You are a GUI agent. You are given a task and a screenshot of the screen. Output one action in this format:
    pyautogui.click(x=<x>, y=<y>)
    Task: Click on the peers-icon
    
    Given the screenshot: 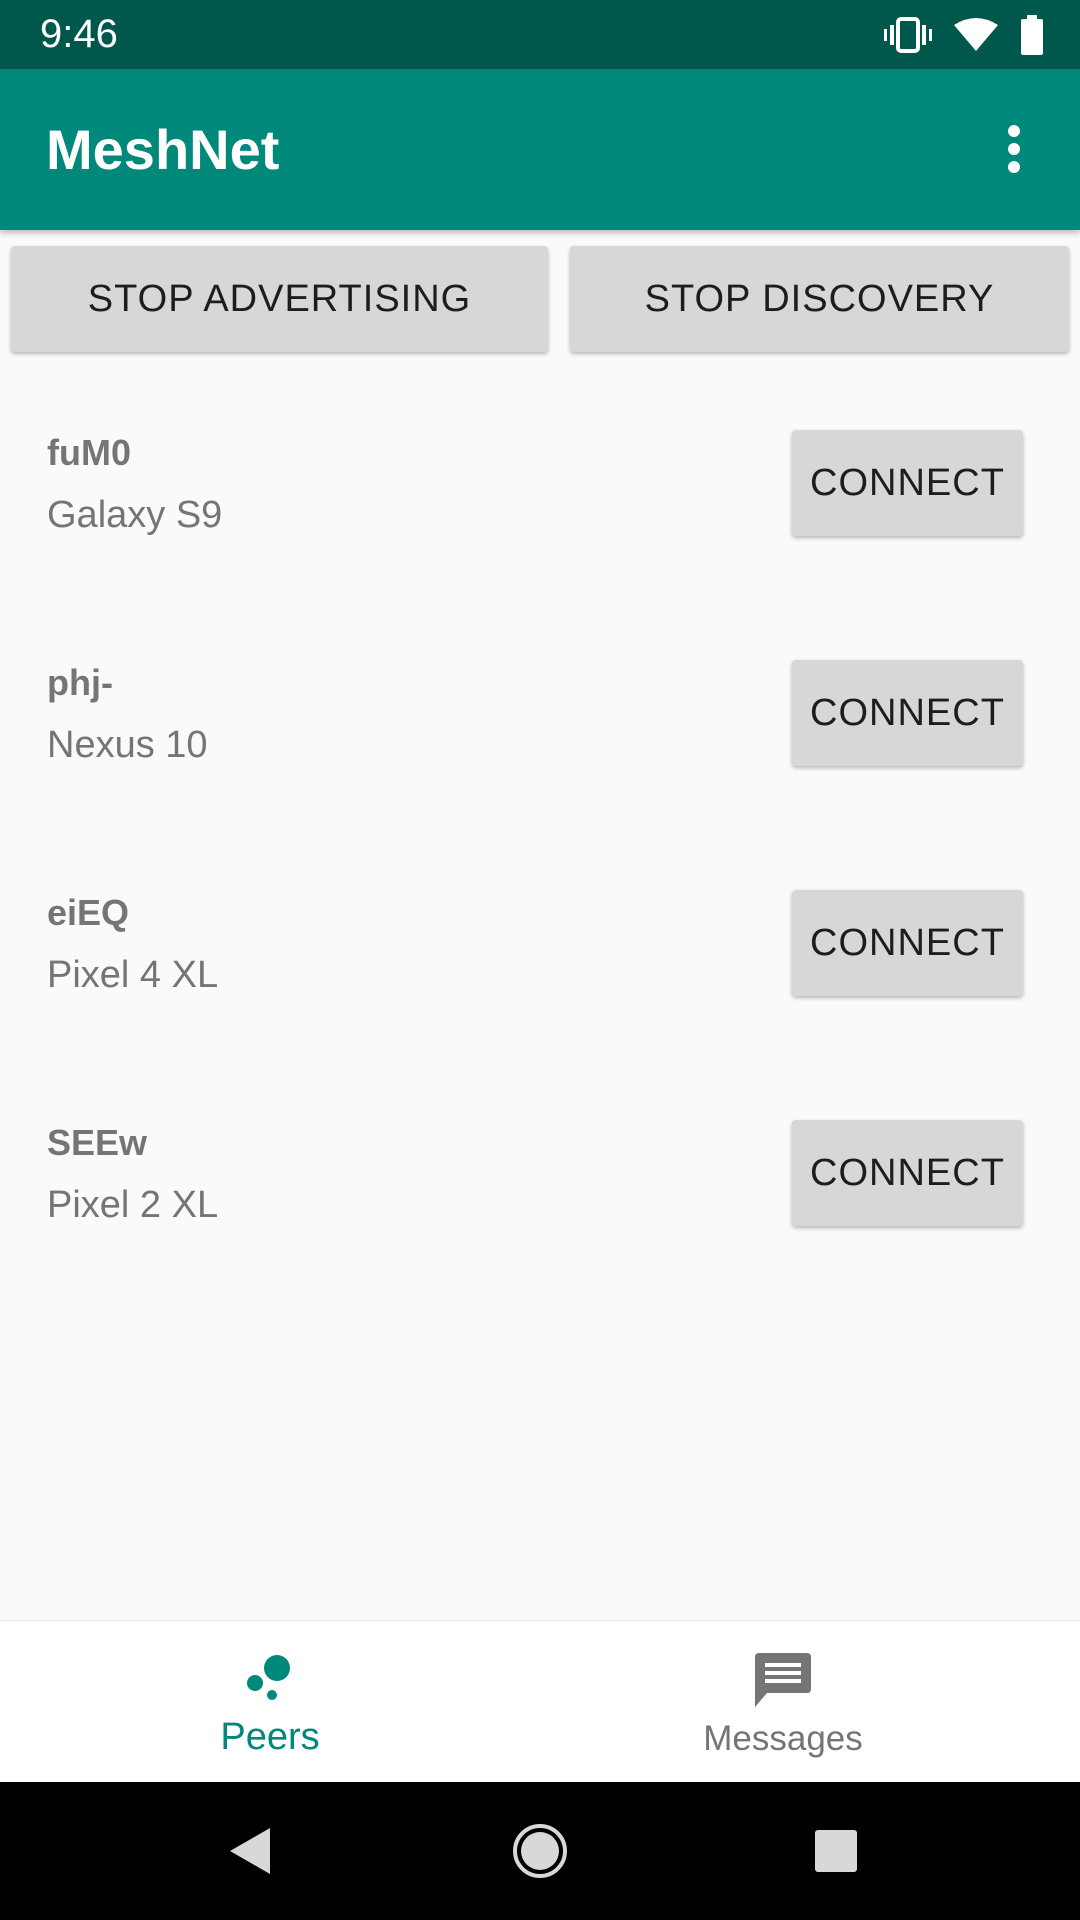 What is the action you would take?
    pyautogui.click(x=270, y=1681)
    